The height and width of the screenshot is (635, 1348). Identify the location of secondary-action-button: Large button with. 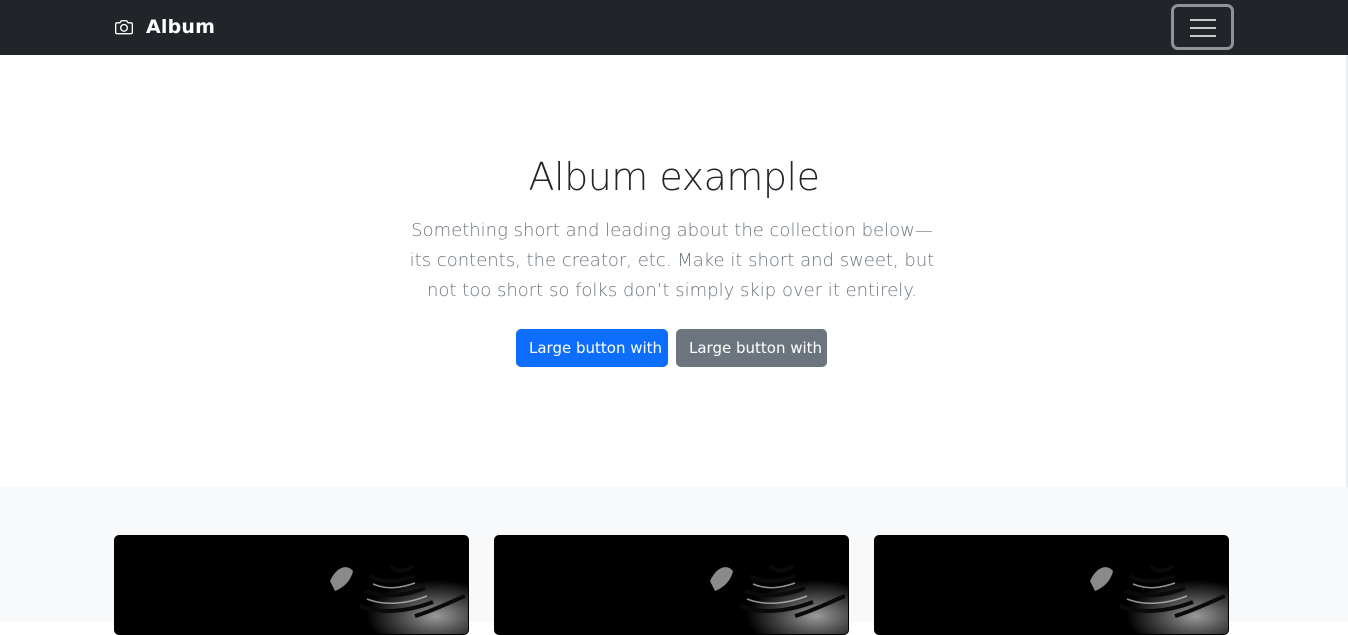
(751, 348).